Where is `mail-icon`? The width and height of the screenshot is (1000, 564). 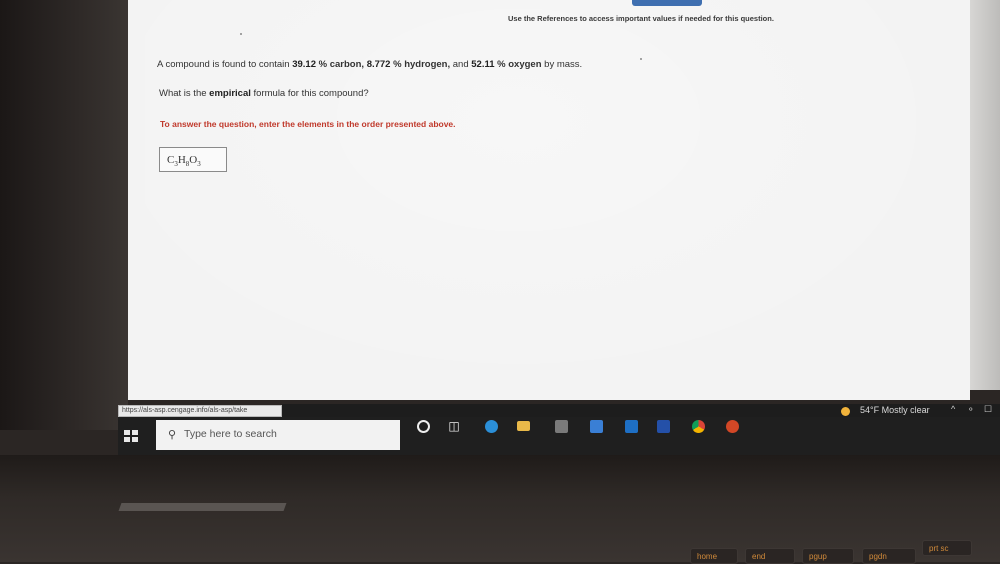
mail-icon is located at coordinates (596, 426).